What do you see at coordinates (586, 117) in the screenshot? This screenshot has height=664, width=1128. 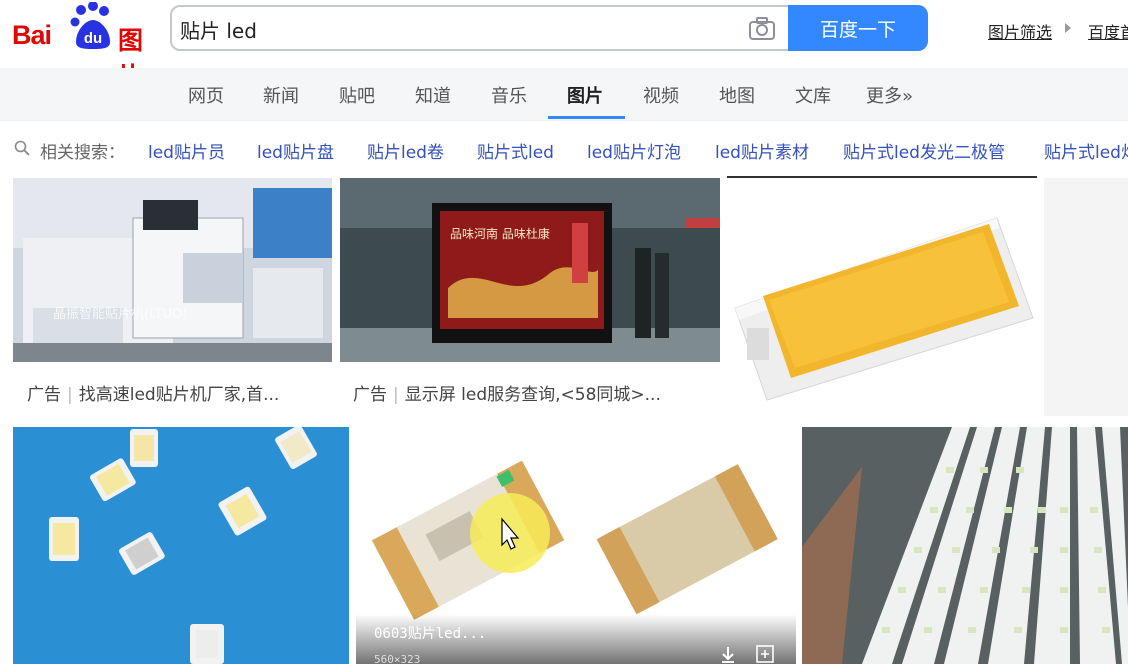 I see `active-tab-indicator` at bounding box center [586, 117].